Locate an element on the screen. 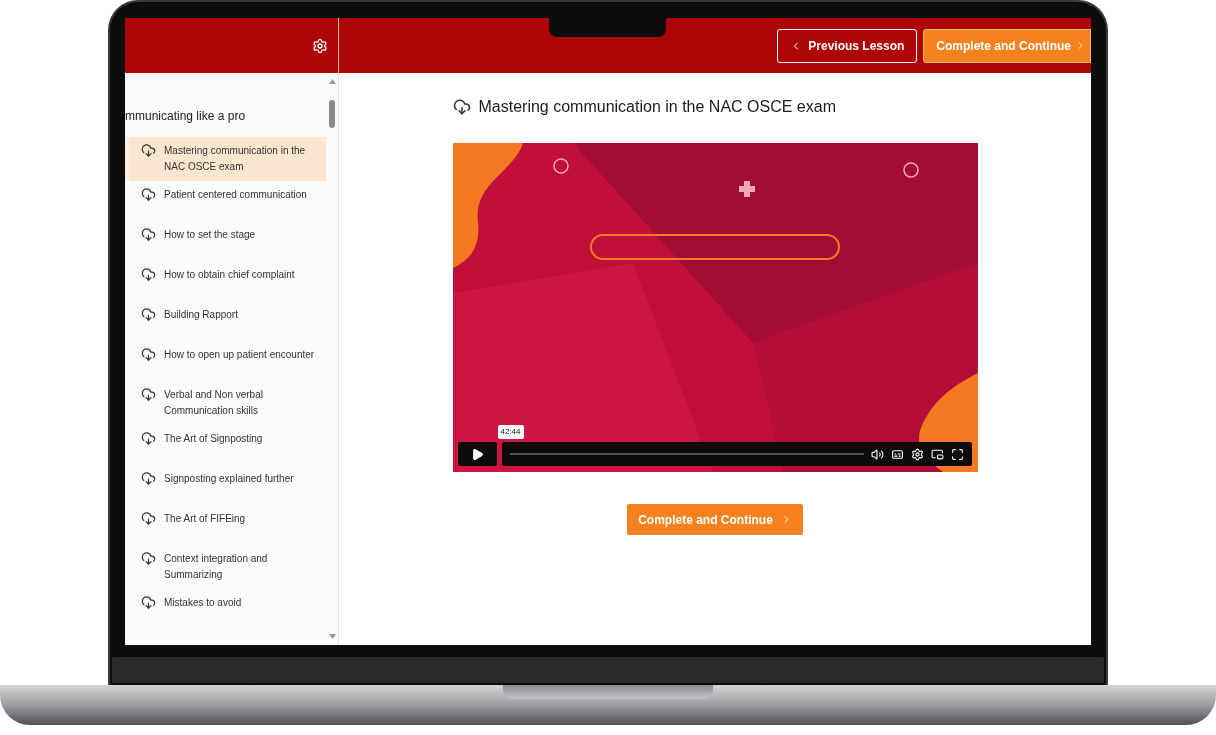 This screenshot has width=1216, height=735. section-title: mmunicating like a pro is located at coordinates (185, 116).